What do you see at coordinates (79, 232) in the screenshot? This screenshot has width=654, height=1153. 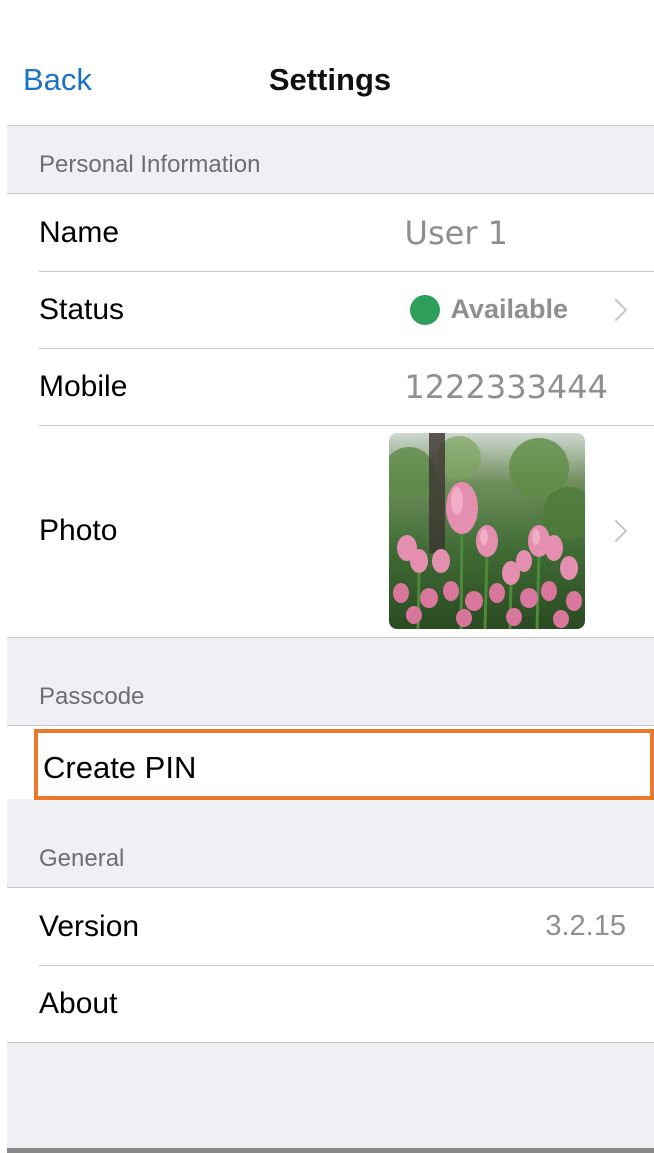 I see `name-label: Name` at bounding box center [79, 232].